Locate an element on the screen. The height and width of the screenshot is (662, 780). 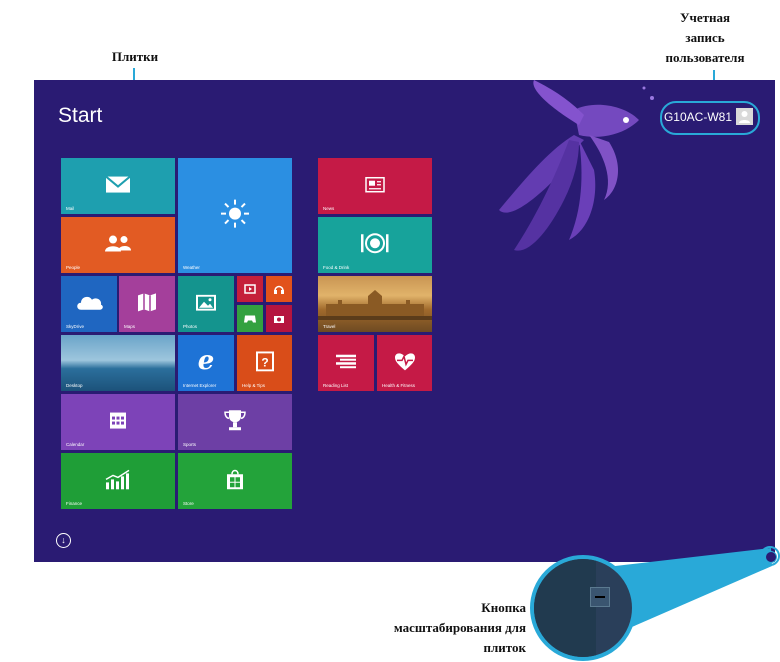
zoom-callout is located at coordinates (697, 588).